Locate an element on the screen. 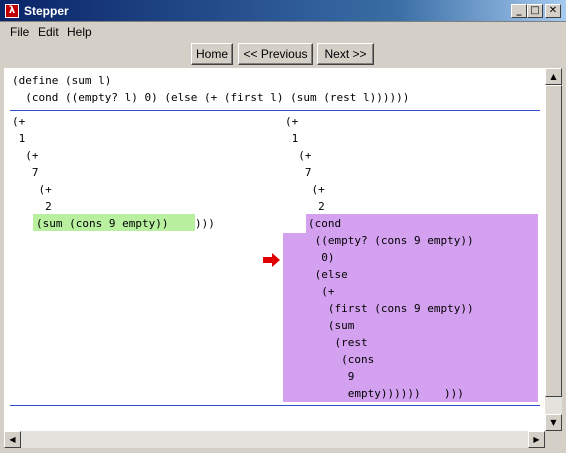 Image resolution: width=566 pixels, height=453 pixels. left-expr-line: 1 is located at coordinates (19, 138).